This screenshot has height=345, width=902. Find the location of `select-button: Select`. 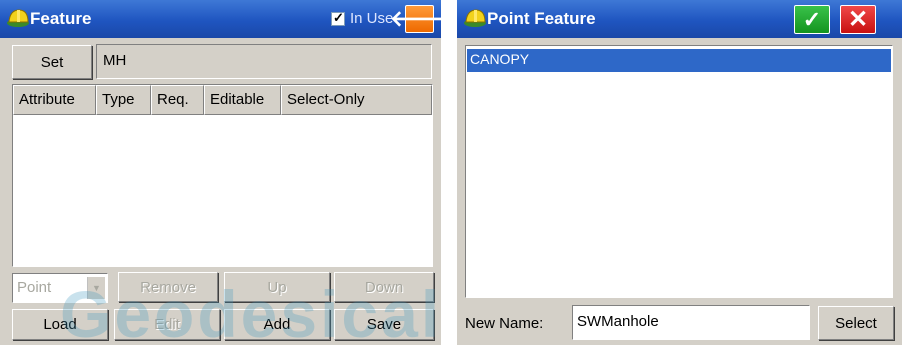

select-button: Select is located at coordinates (856, 323).